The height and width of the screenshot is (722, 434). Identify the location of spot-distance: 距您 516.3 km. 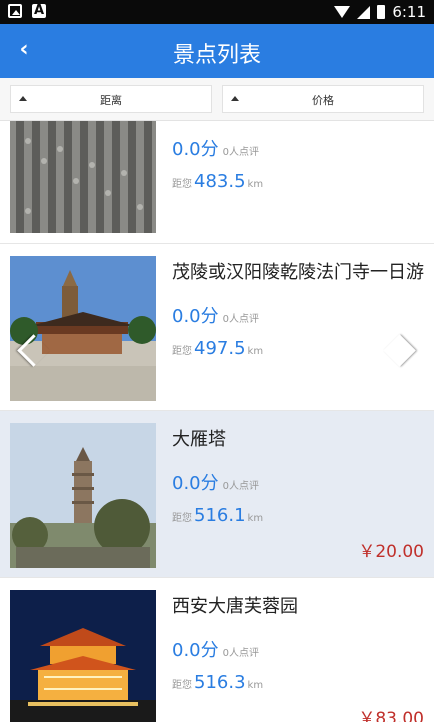
(218, 682).